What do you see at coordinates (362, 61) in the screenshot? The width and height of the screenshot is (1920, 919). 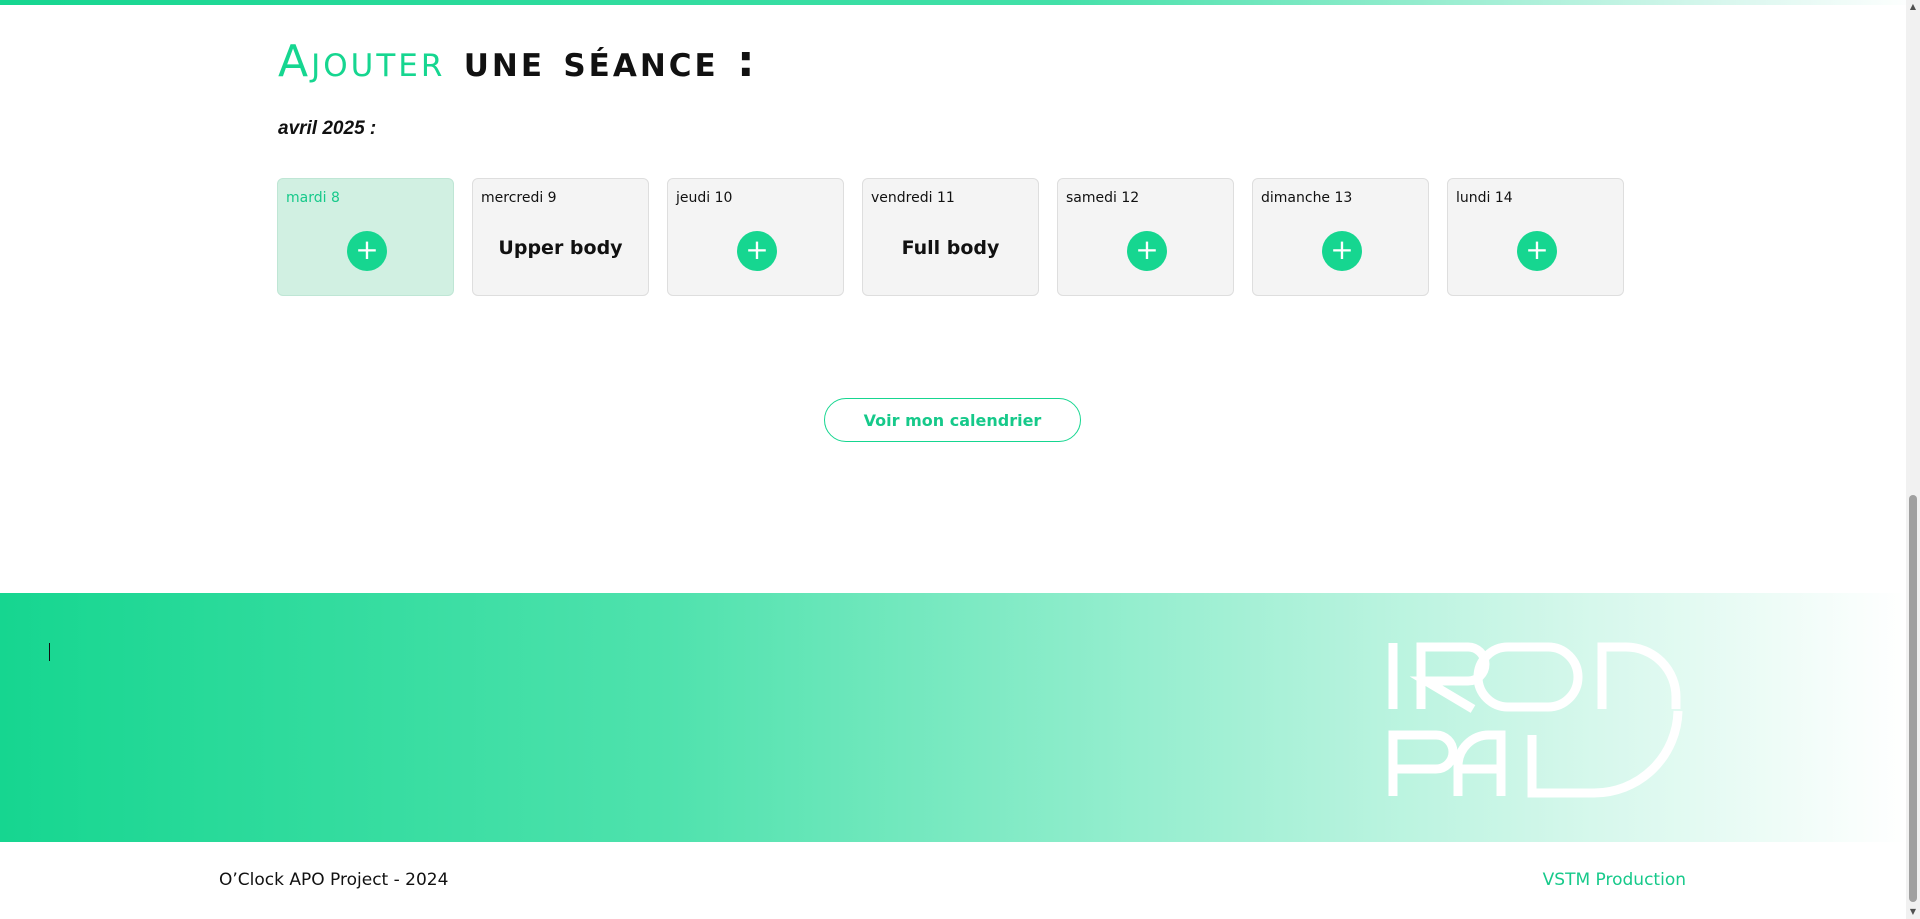 I see `page-title-accent: Ajouter` at bounding box center [362, 61].